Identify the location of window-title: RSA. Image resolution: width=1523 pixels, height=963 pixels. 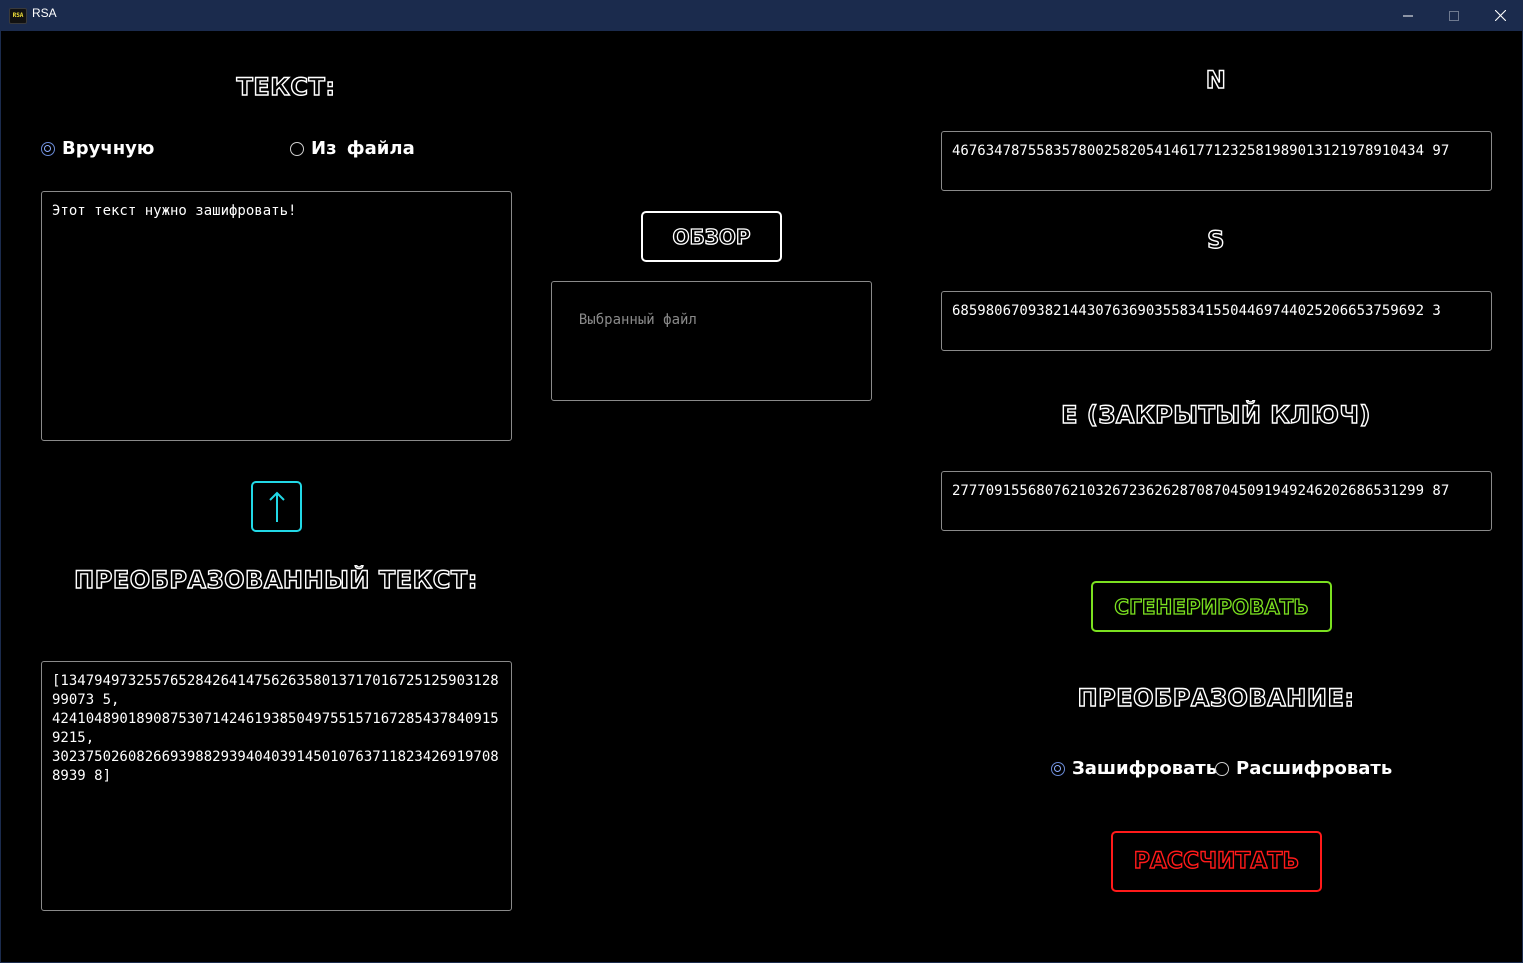
(44, 13).